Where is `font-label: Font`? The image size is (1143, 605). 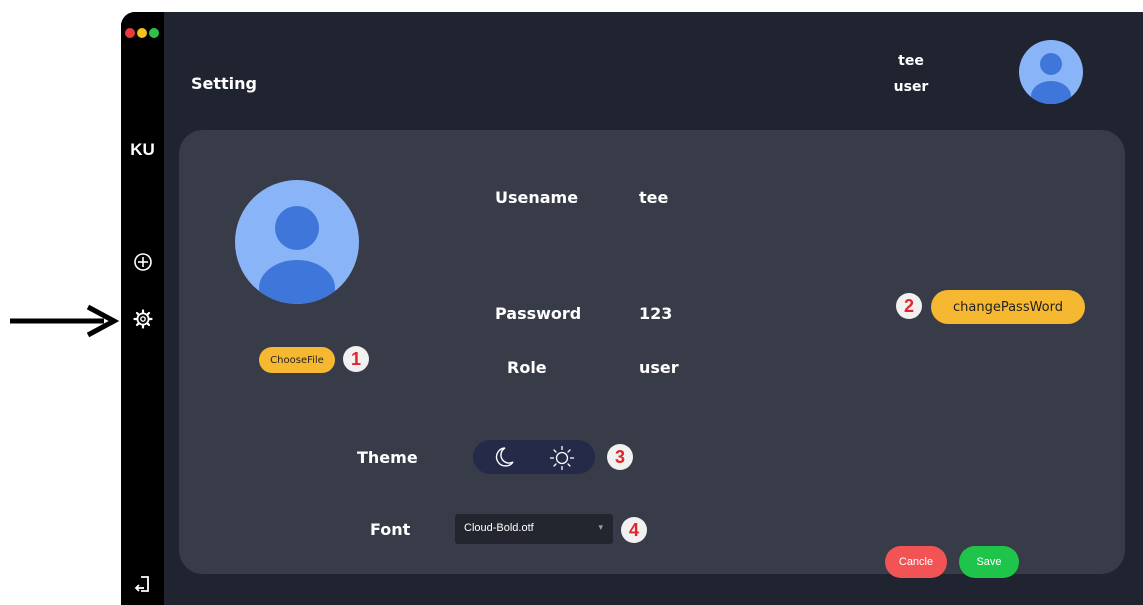 font-label: Font is located at coordinates (390, 529).